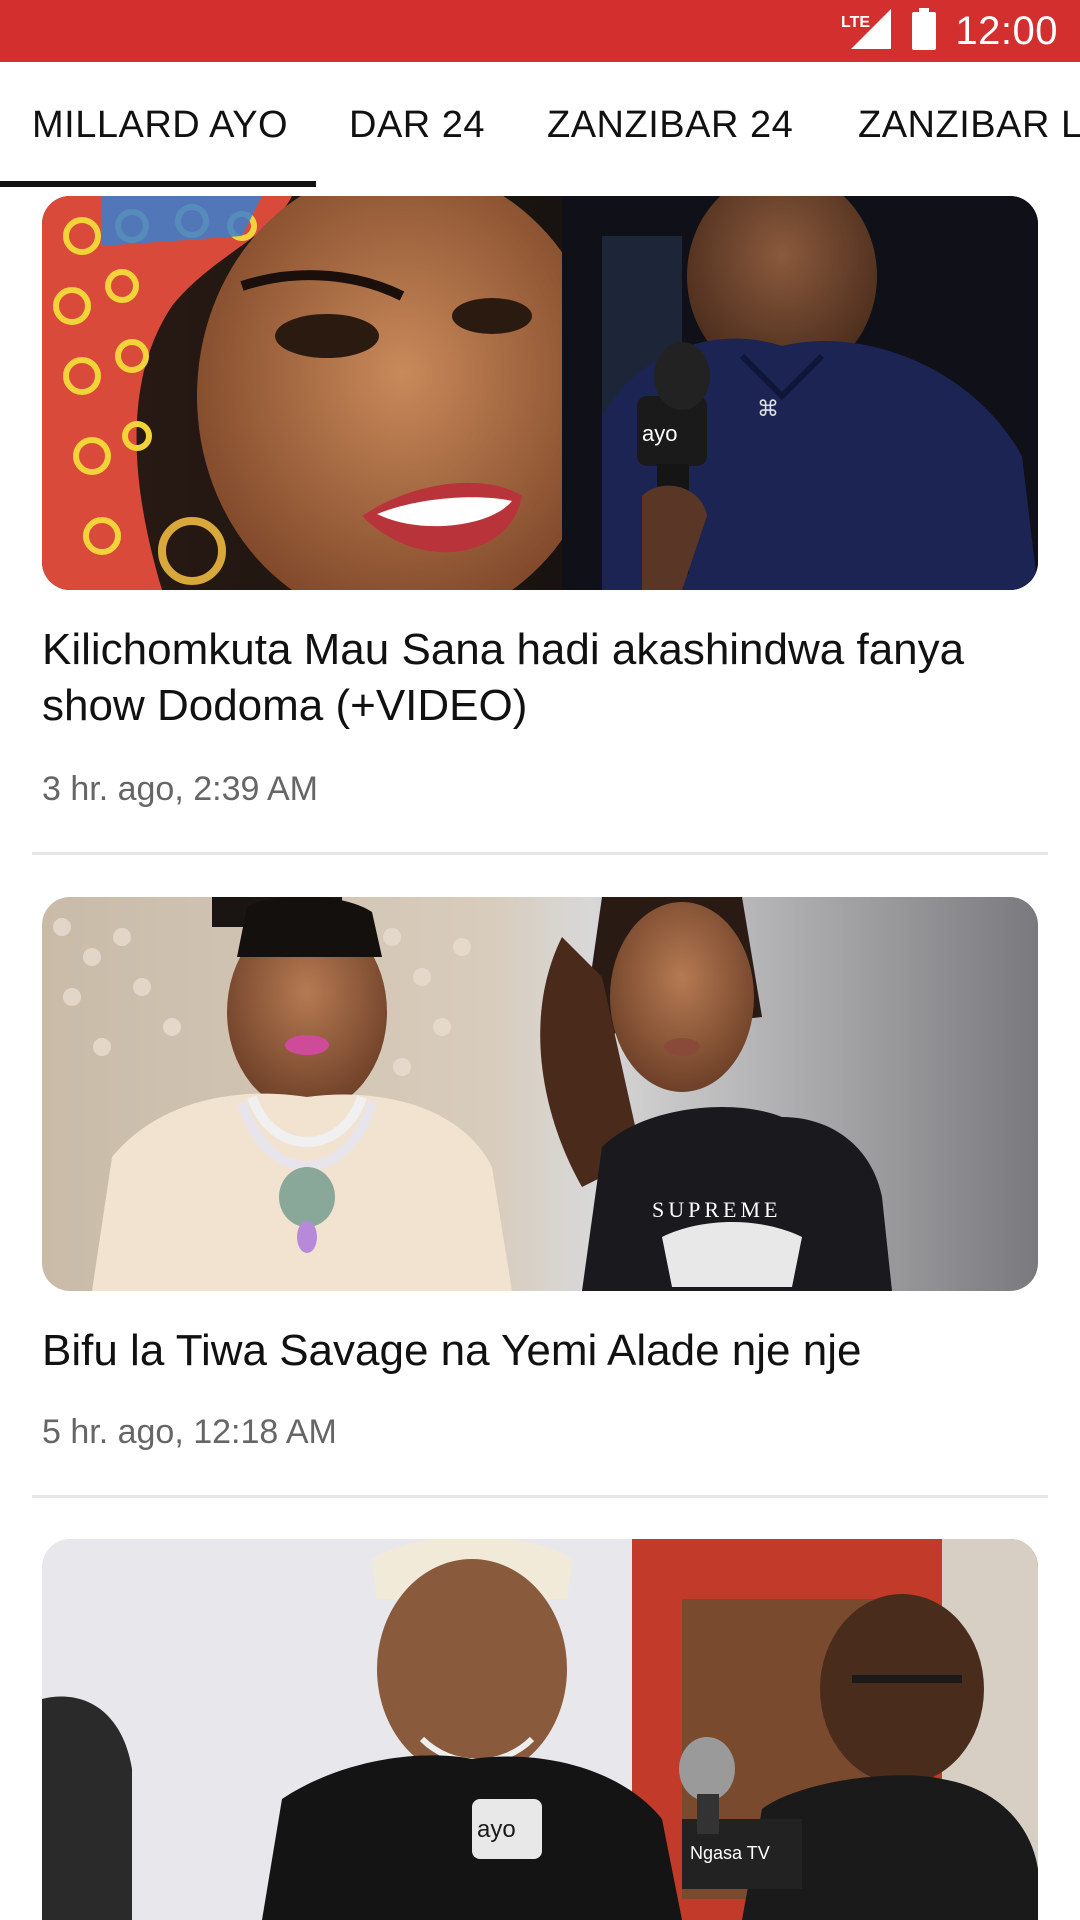 This screenshot has height=1920, width=1080. Describe the element at coordinates (866, 31) in the screenshot. I see `lte-signal-icon: LTE` at that location.